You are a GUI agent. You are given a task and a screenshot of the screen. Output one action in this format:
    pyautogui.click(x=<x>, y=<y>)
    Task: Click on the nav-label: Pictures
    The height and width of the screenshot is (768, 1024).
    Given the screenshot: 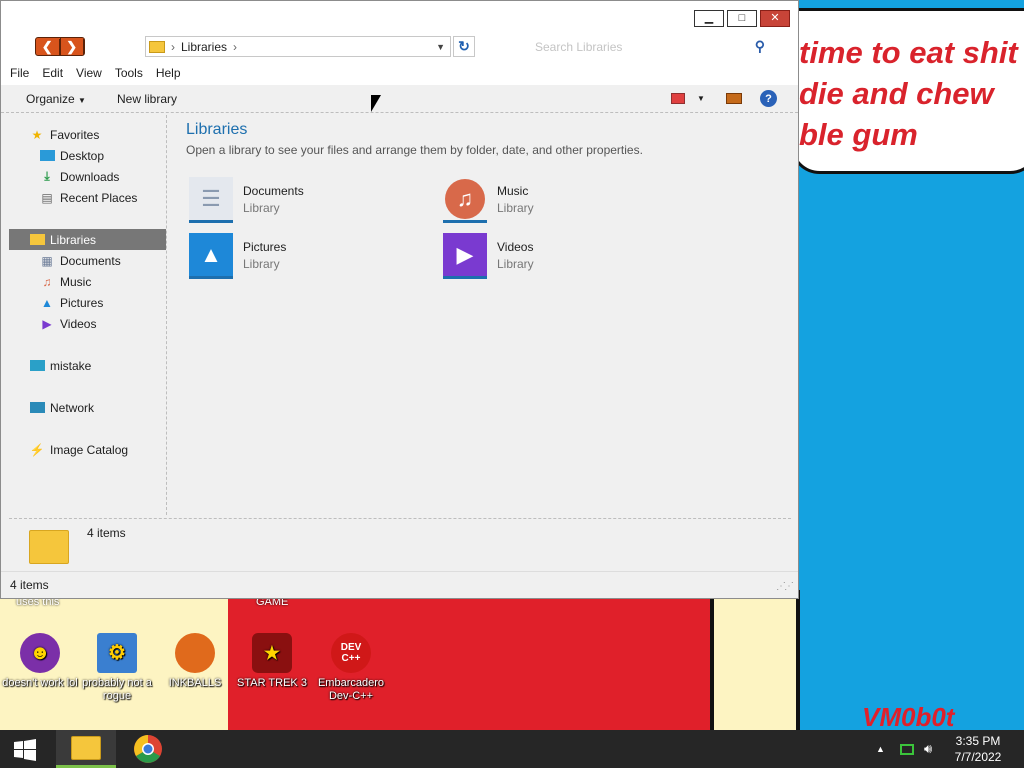 What is the action you would take?
    pyautogui.click(x=82, y=302)
    